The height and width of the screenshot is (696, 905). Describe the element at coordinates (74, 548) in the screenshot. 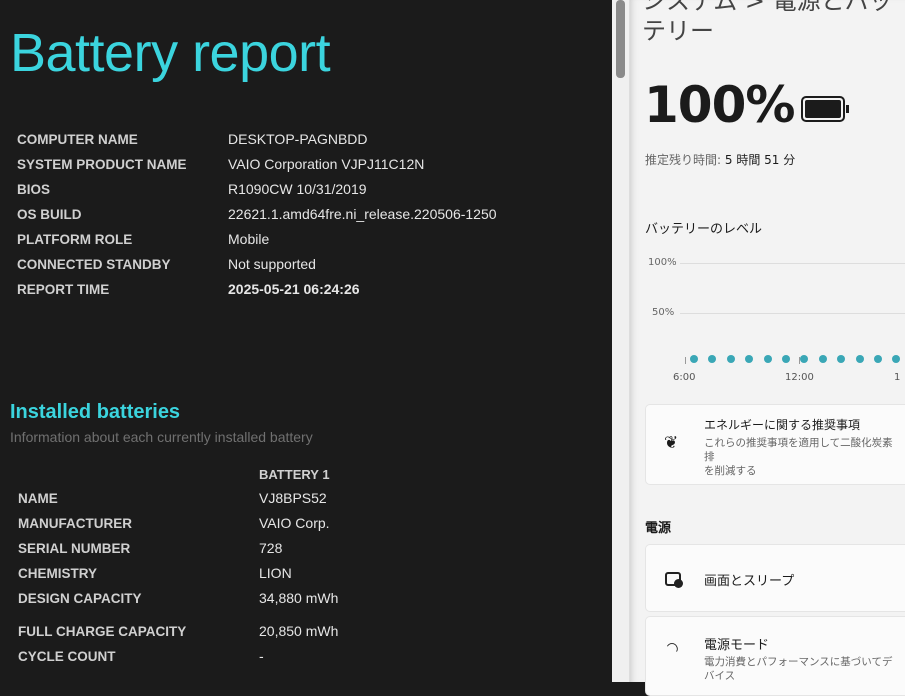

I see `field-label: SERIAL NUMBER` at that location.